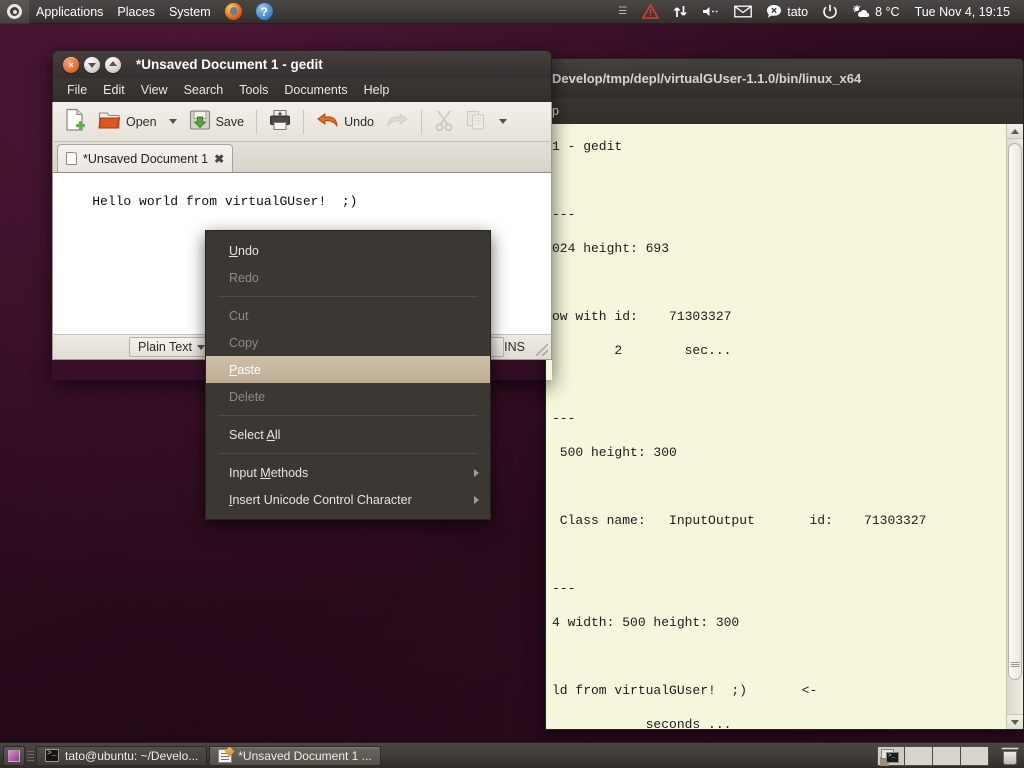 This screenshot has height=768, width=1024. I want to click on print-button, so click(280, 122).